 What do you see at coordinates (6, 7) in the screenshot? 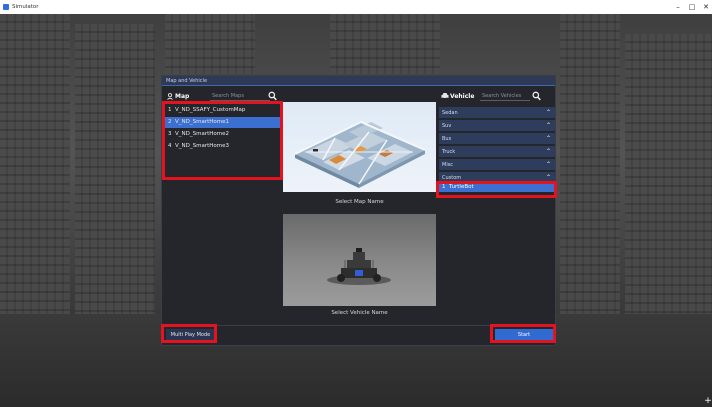
I see `app-icon` at bounding box center [6, 7].